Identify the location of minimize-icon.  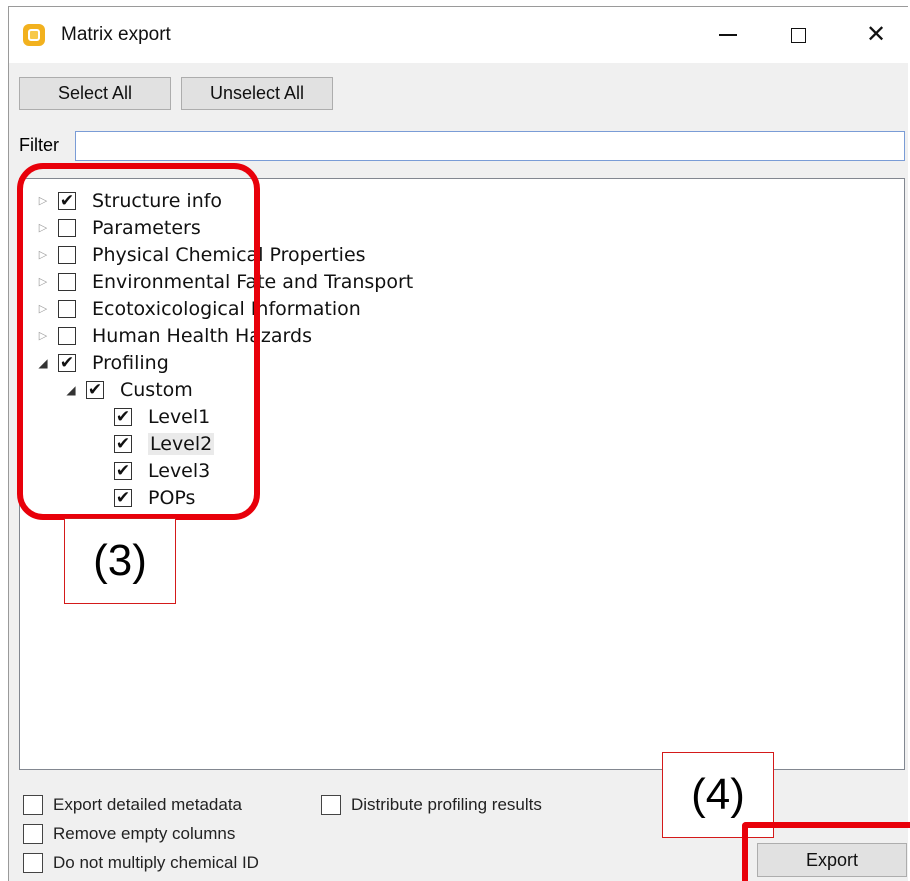
(728, 35).